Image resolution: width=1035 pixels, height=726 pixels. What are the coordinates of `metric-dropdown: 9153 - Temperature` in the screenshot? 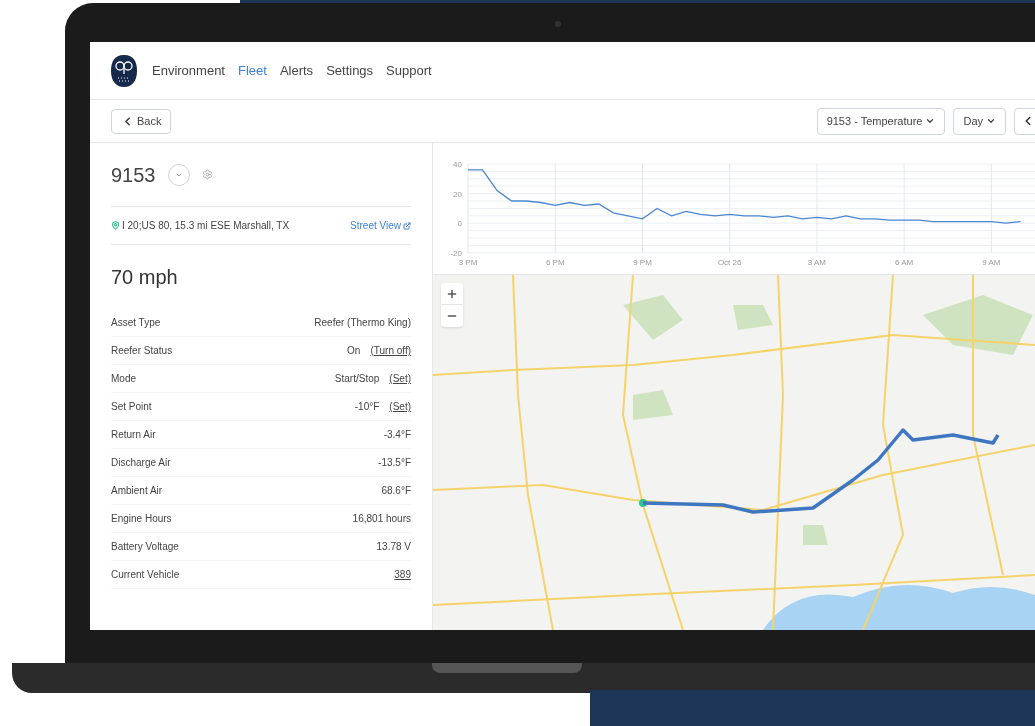 It's located at (881, 121).